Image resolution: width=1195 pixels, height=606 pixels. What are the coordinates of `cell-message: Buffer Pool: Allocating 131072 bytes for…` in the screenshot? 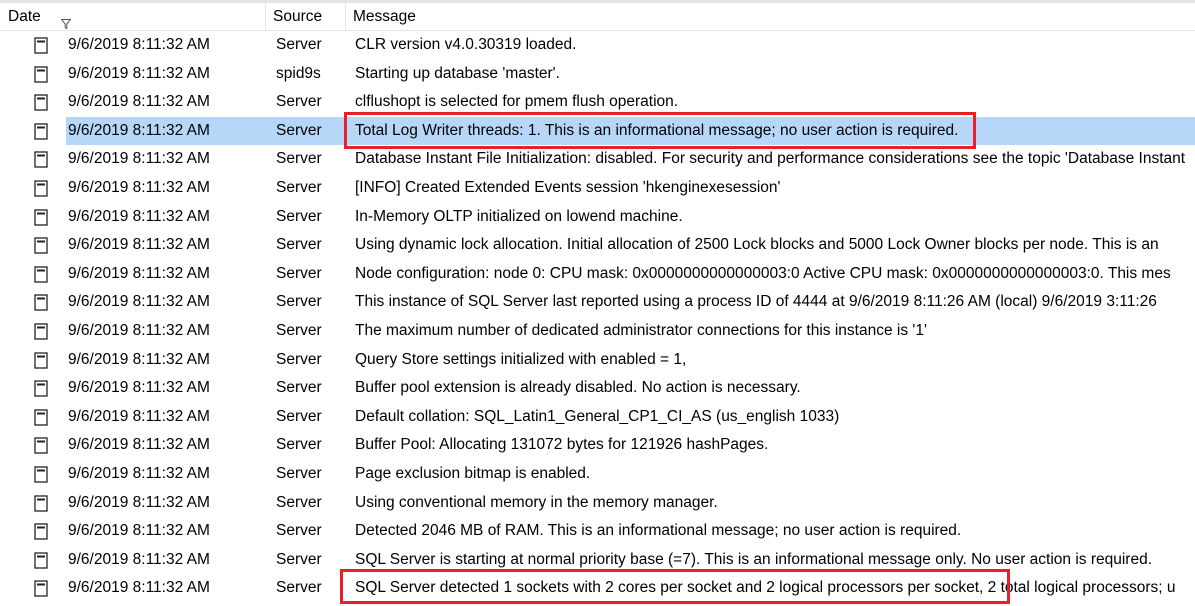 It's located at (562, 445).